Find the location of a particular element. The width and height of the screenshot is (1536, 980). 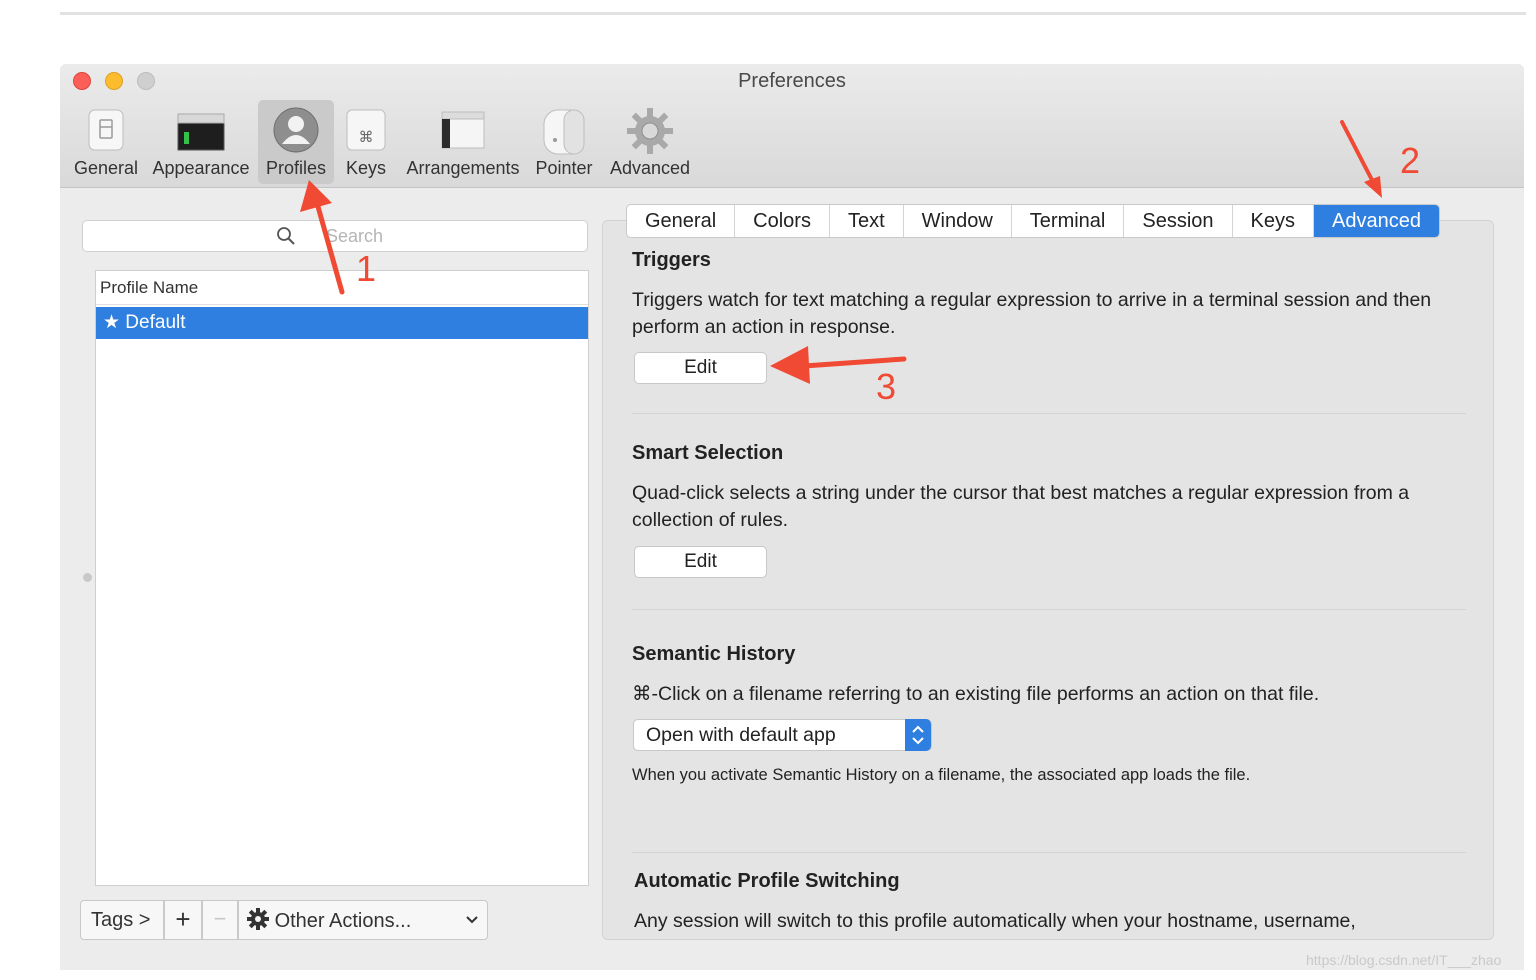

toolbar-pointer-label: Pointer is located at coordinates (564, 168).